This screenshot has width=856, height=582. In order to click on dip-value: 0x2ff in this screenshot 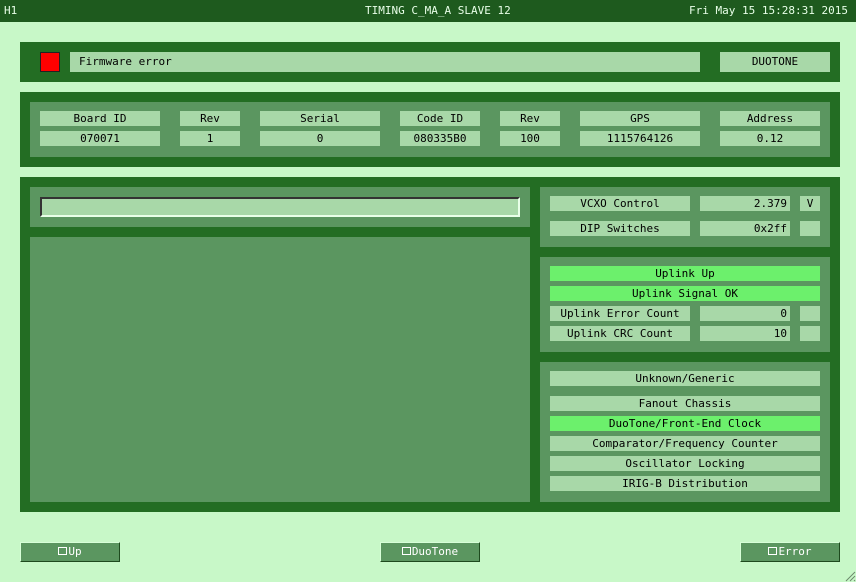, I will do `click(745, 228)`.